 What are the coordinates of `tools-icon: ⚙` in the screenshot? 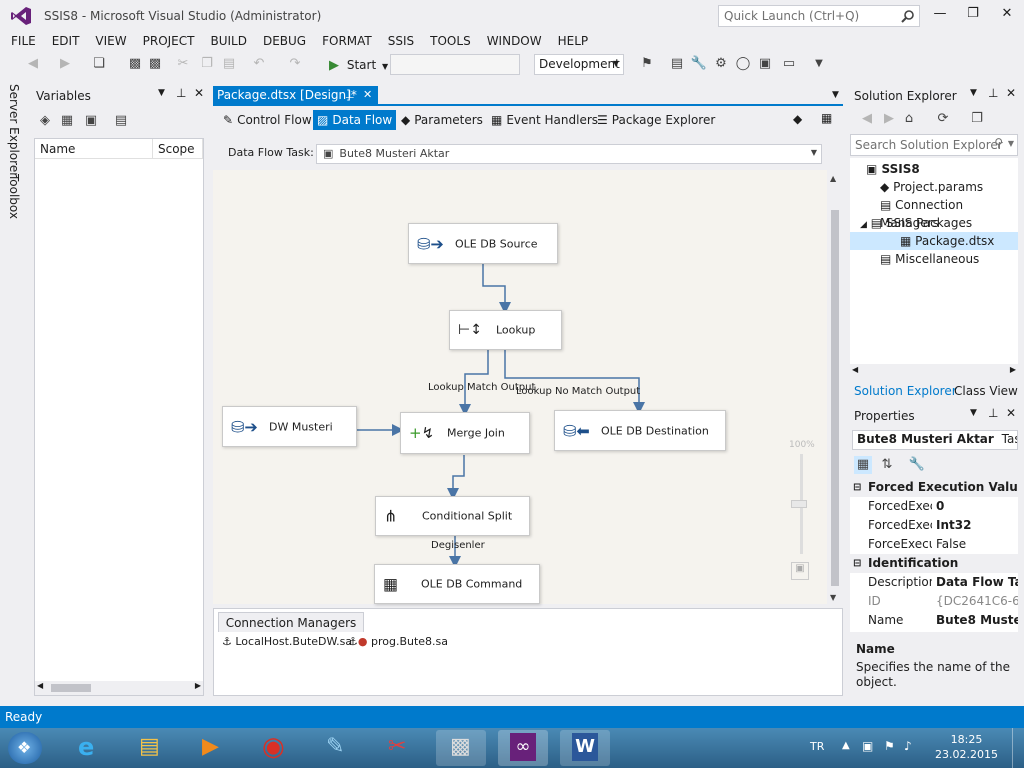 It's located at (721, 64).